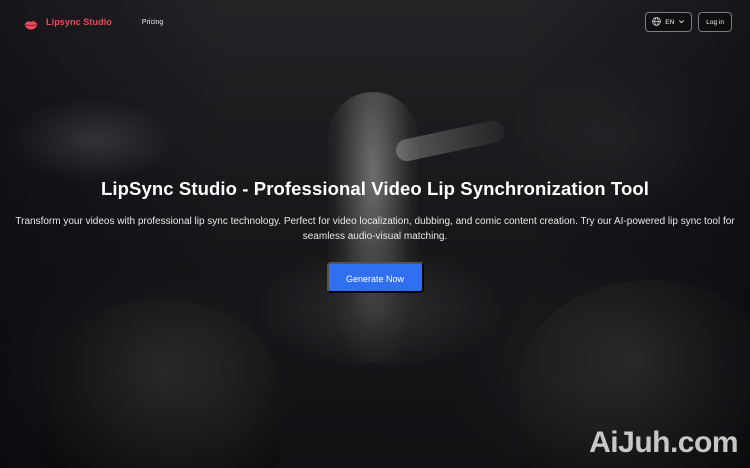 This screenshot has height=468, width=750. Describe the element at coordinates (79, 22) in the screenshot. I see `brand-name: Lipsync Studio` at that location.